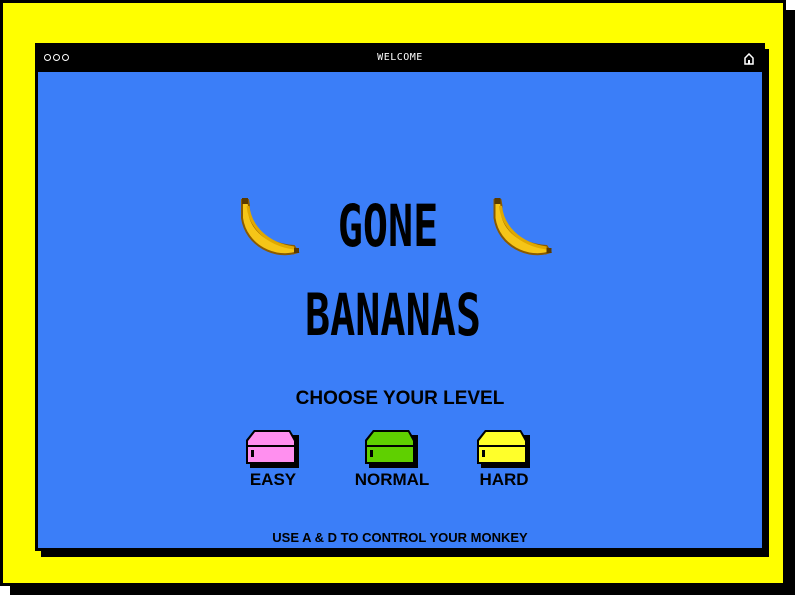 The height and width of the screenshot is (600, 800). Describe the element at coordinates (392, 479) in the screenshot. I see `level-normal-label: NORMAL` at that location.